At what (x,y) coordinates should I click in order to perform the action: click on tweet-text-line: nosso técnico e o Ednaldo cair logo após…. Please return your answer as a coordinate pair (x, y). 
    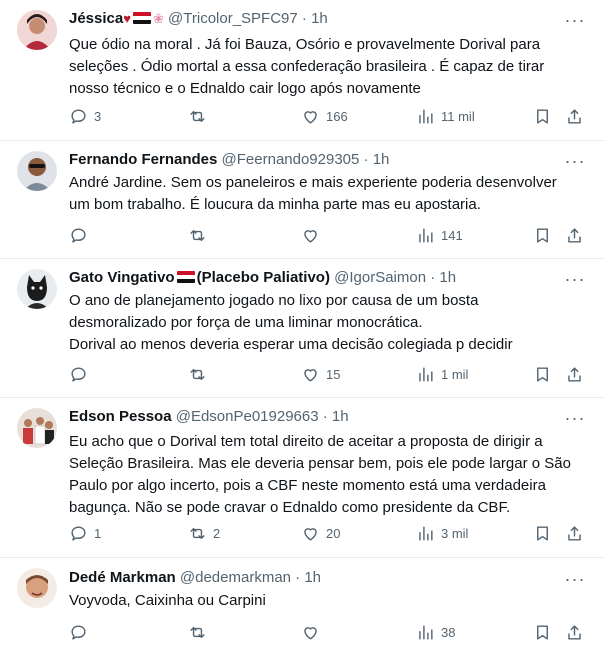
    Looking at the image, I should click on (245, 88).